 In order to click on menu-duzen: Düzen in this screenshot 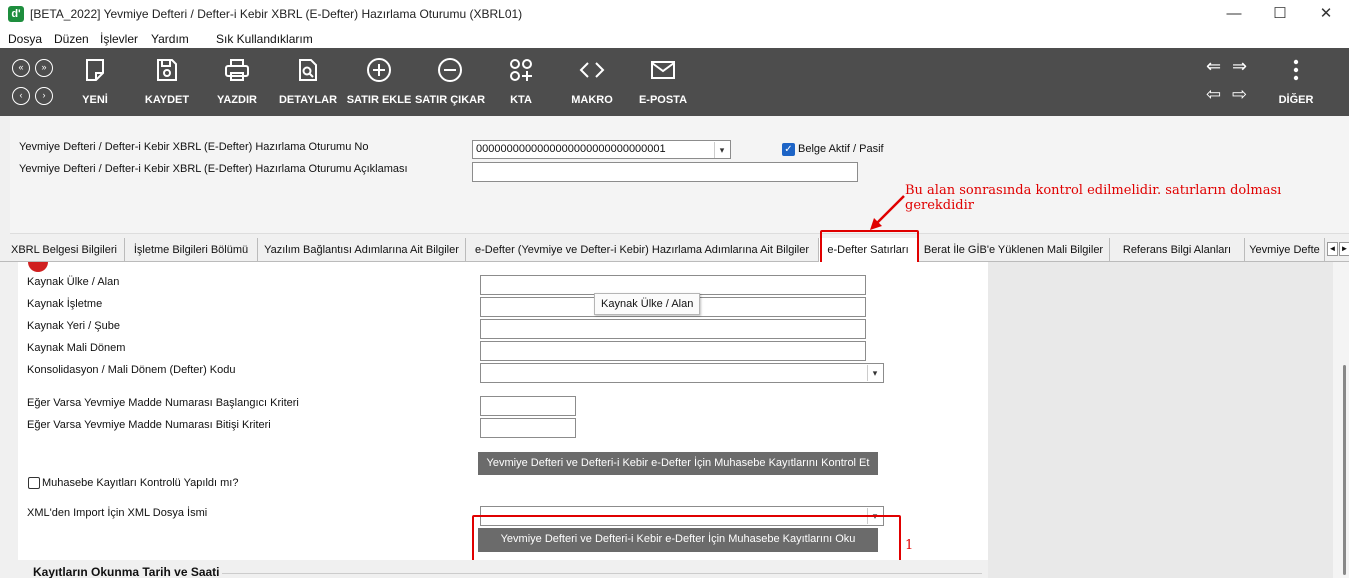, I will do `click(71, 39)`.